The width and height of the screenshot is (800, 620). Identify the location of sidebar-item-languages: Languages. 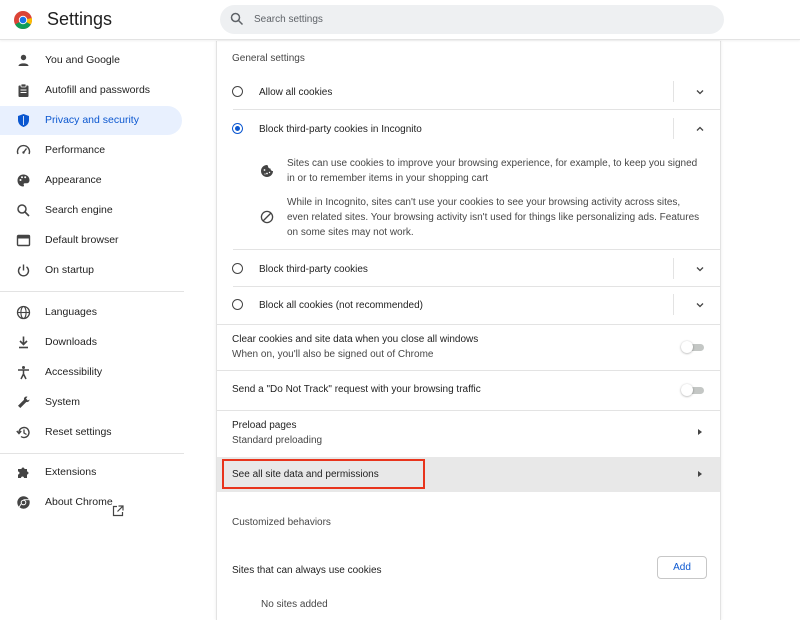
(91, 312).